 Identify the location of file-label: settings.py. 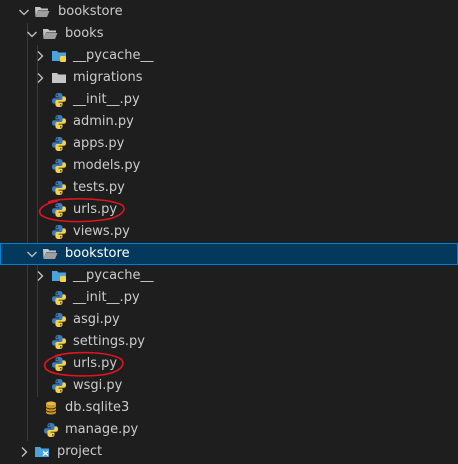
(109, 341).